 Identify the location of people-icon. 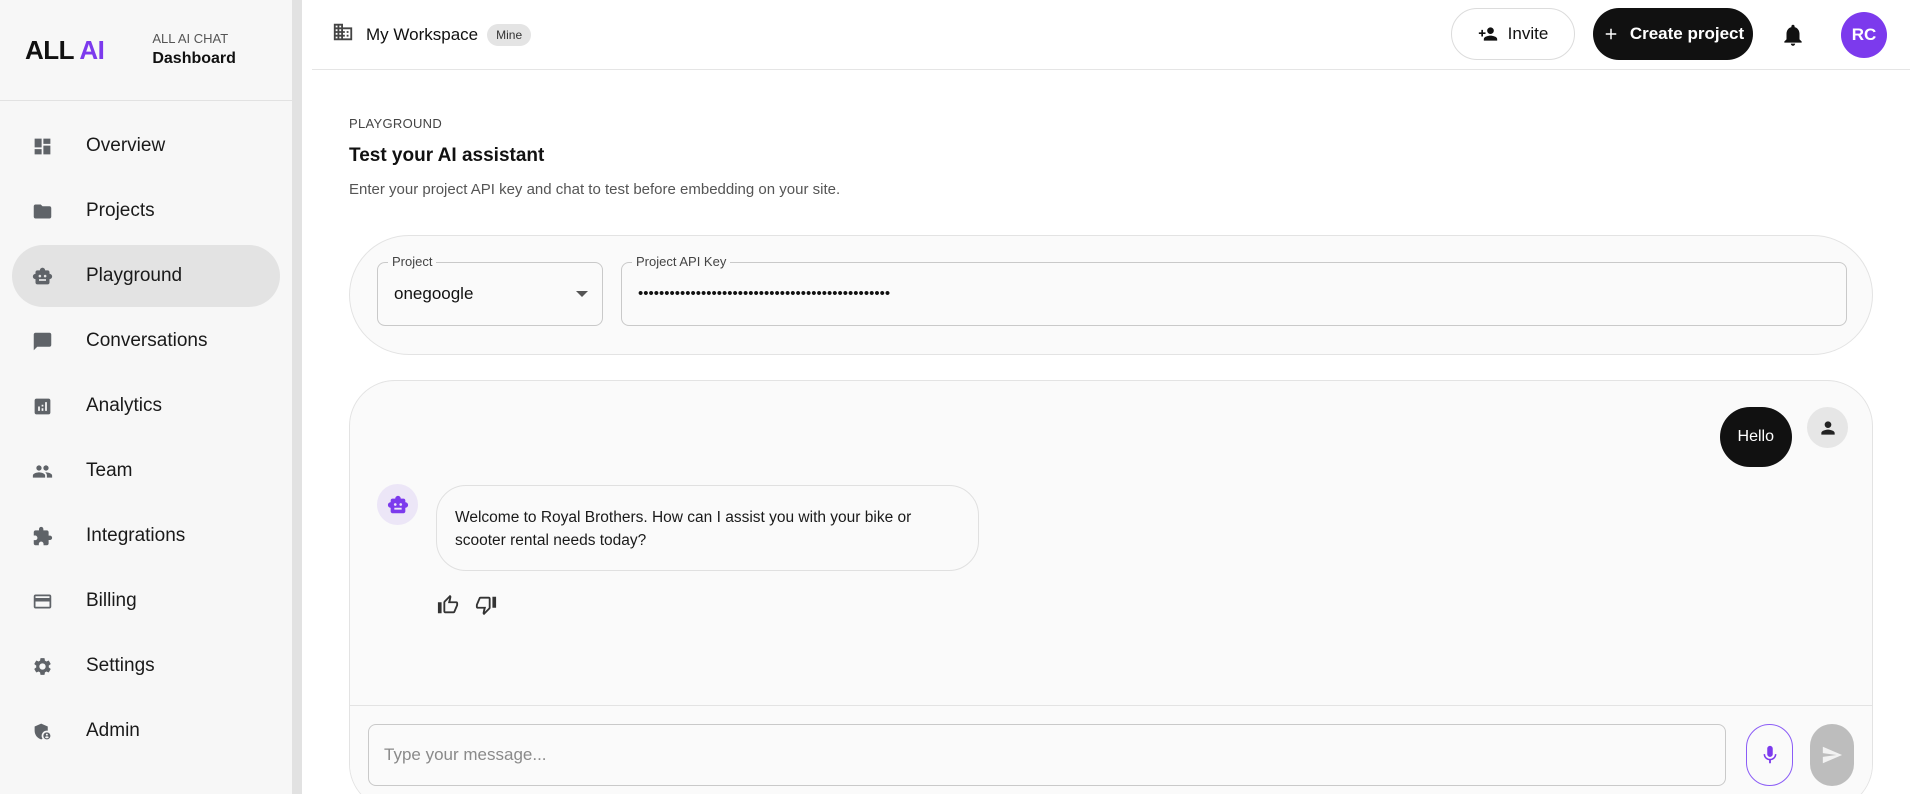
(42, 471).